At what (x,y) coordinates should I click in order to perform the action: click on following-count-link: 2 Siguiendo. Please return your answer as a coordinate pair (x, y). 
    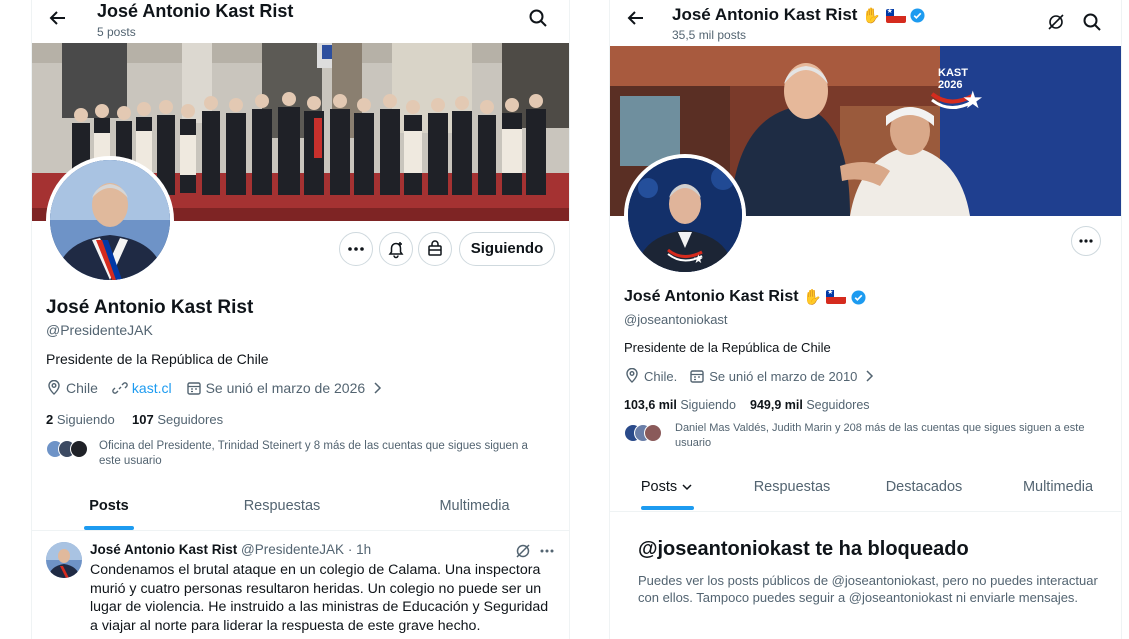
    Looking at the image, I should click on (80, 419).